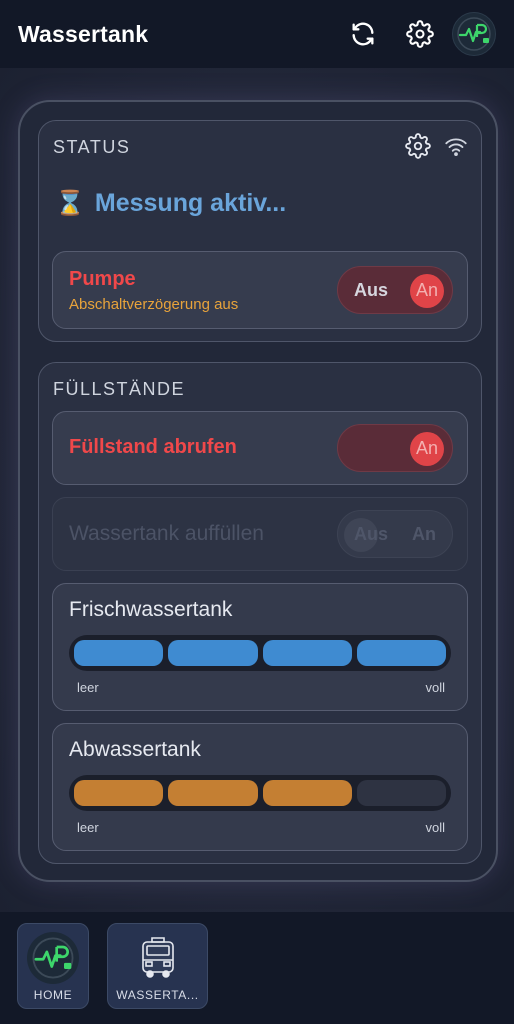 The width and height of the screenshot is (514, 1024). I want to click on refill-tank-toggle: Aus An, so click(395, 534).